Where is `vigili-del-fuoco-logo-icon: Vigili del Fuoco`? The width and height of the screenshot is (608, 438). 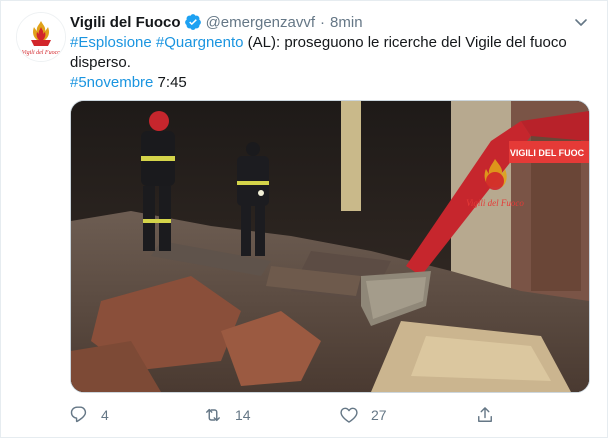 vigili-del-fuoco-logo-icon: Vigili del Fuoco is located at coordinates (41, 37).